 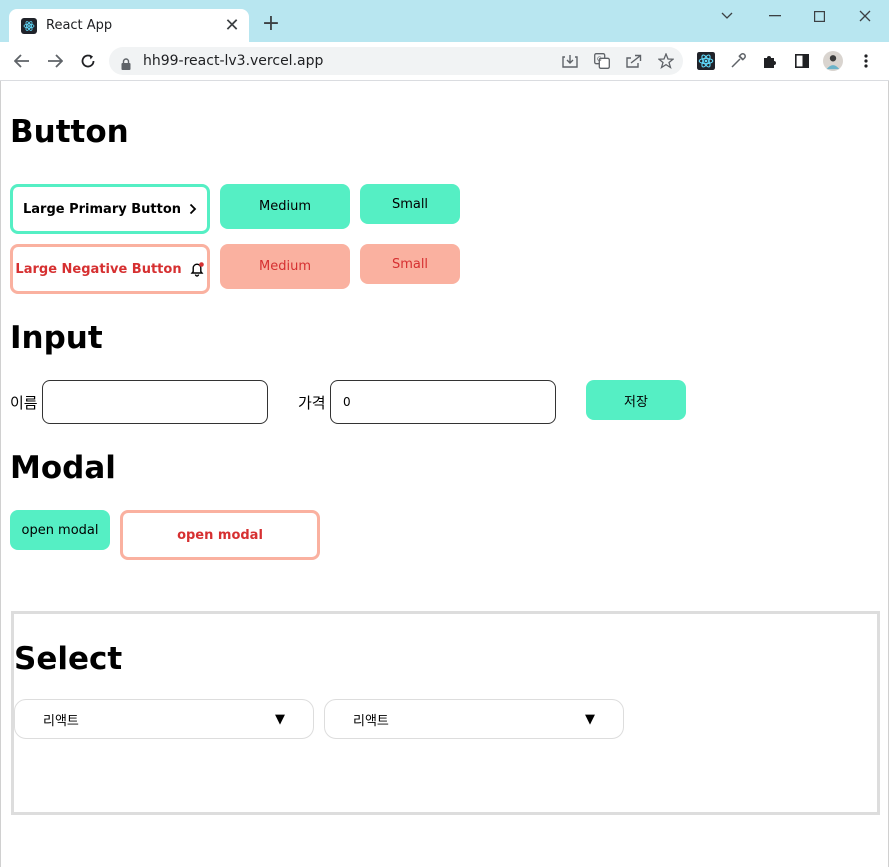 I want to click on large-negative-button-label: Large Negative Button, so click(x=98, y=269).